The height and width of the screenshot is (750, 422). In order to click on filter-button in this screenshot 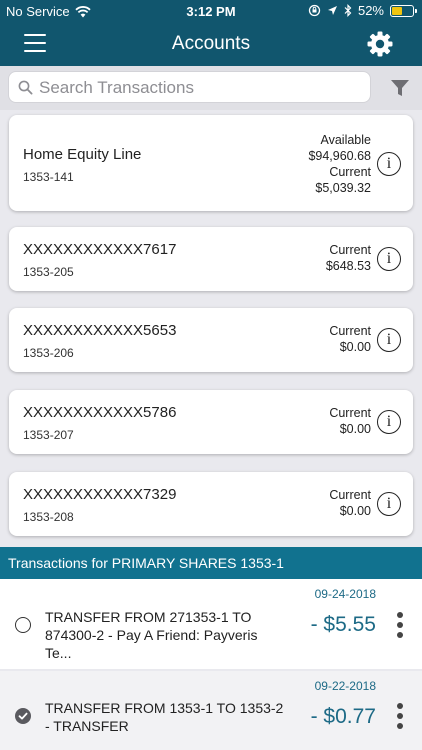, I will do `click(400, 88)`.